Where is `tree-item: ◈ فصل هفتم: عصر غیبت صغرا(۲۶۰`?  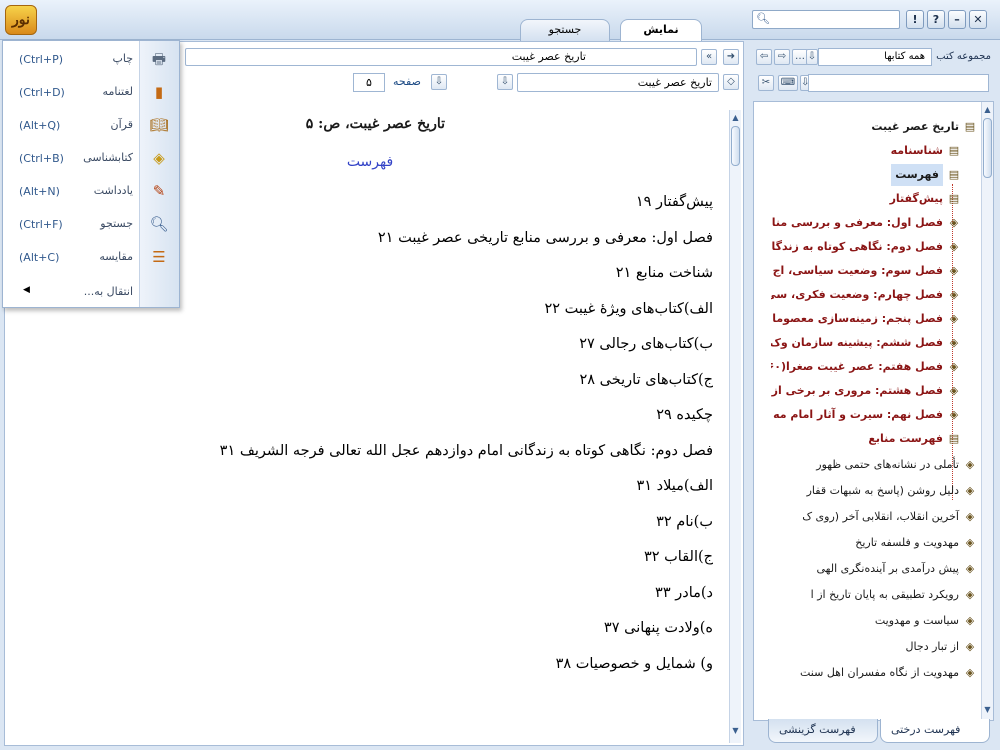
tree-item: ◈ فصل هفتم: عصر غیبت صغرا(۲۶۰ is located at coordinates (866, 367).